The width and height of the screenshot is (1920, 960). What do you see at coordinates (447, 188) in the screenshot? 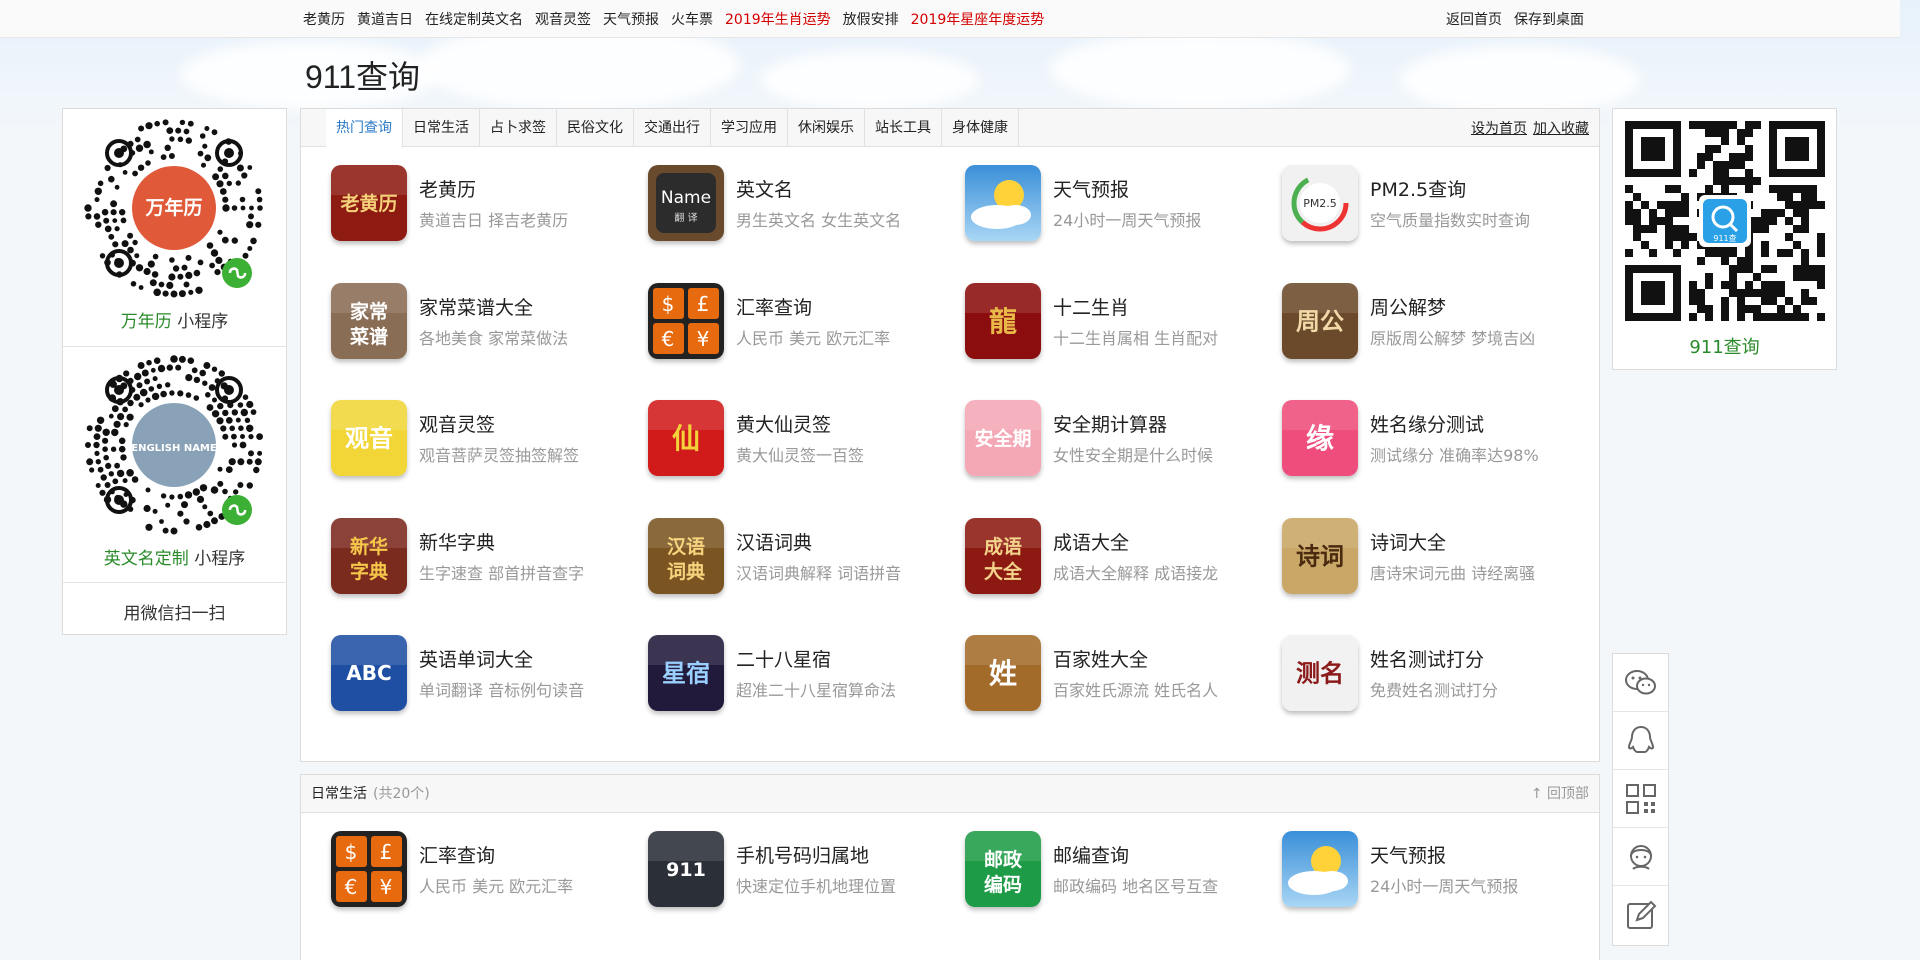
I see `app-title: 老黄历` at bounding box center [447, 188].